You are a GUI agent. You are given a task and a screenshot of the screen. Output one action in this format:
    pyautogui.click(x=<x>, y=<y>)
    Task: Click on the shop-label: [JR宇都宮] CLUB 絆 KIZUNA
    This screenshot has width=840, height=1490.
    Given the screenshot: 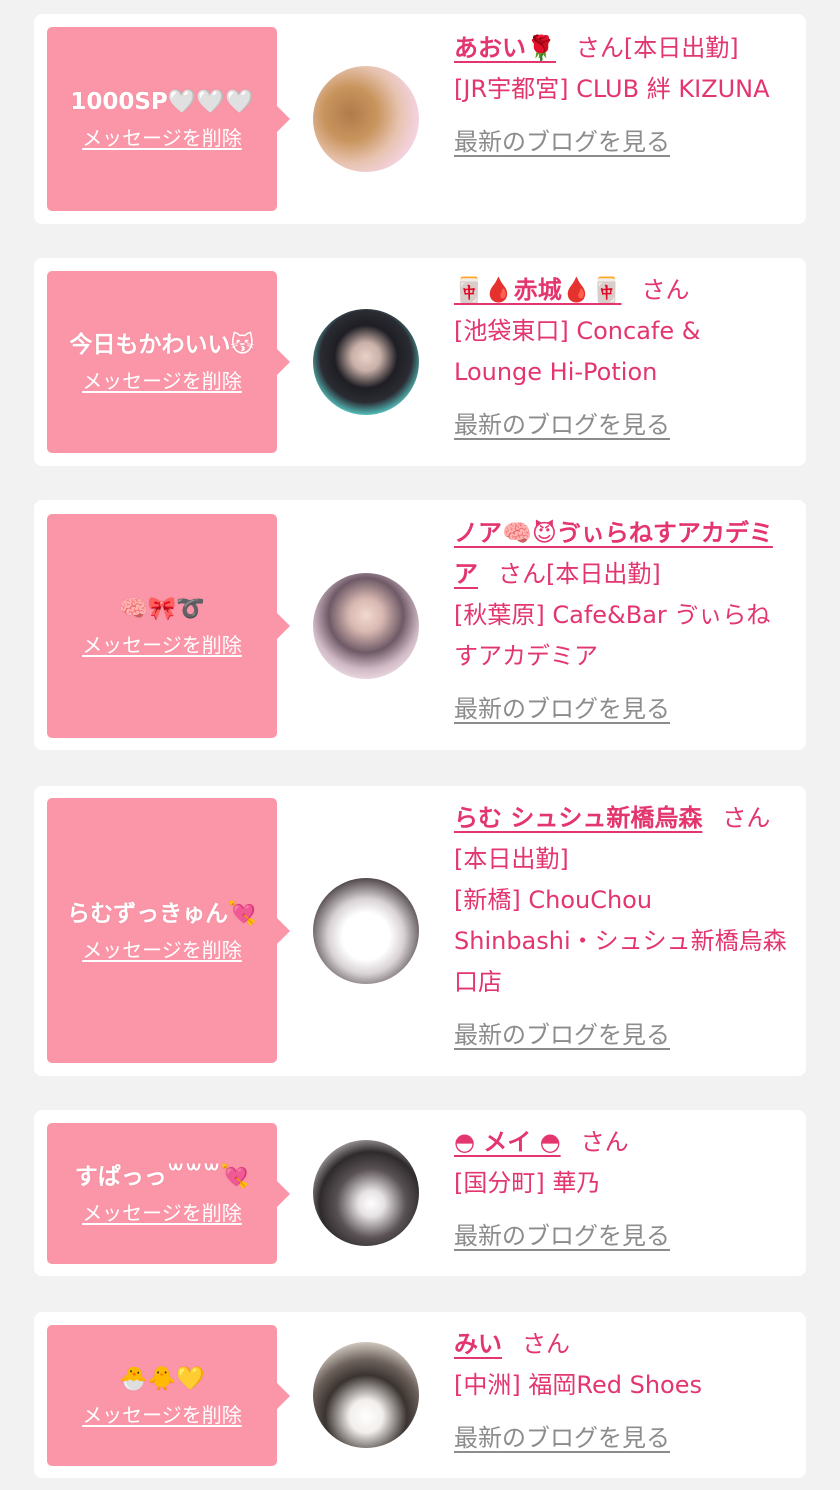 What is the action you would take?
    pyautogui.click(x=612, y=89)
    